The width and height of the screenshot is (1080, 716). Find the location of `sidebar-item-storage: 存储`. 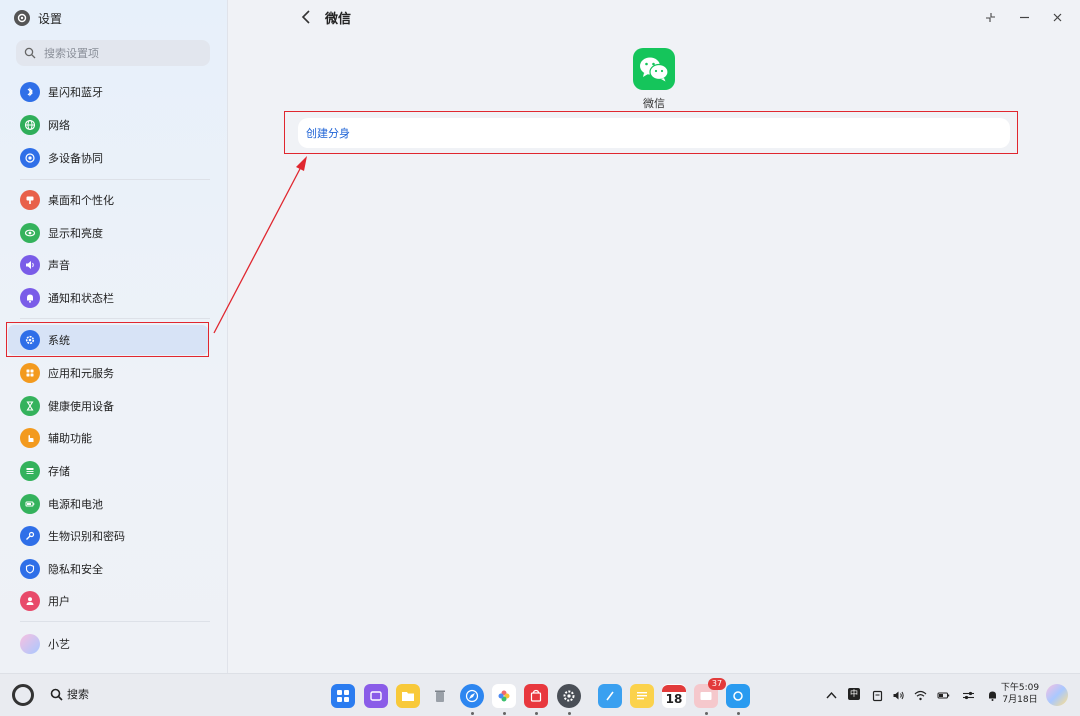

sidebar-item-storage: 存储 is located at coordinates (108, 471).